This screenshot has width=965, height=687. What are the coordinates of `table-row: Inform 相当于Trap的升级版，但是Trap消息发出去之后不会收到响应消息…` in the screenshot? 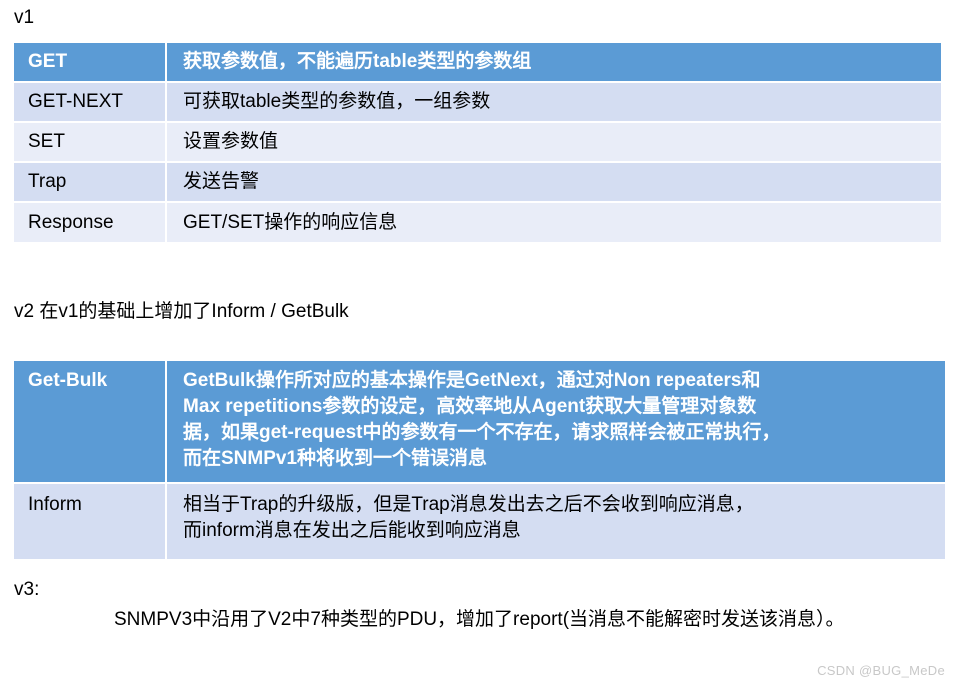 It's located at (479, 520).